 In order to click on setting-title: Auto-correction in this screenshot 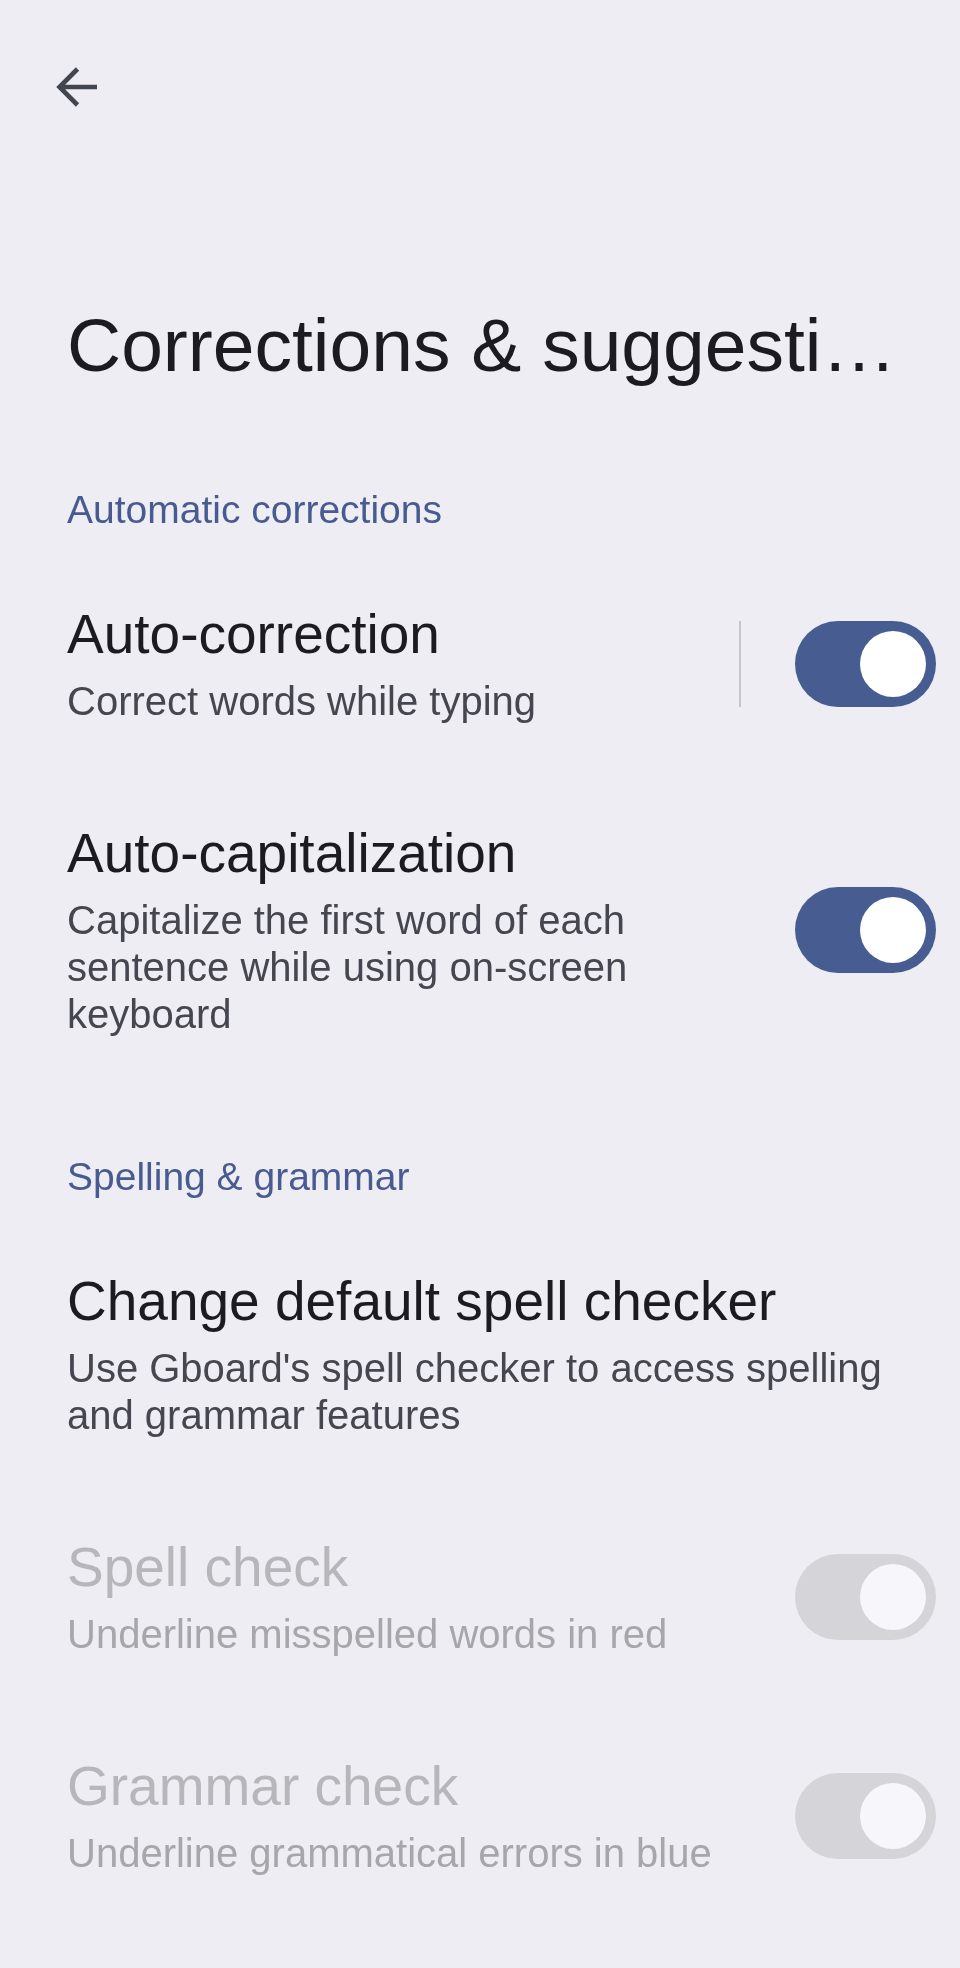, I will do `click(253, 634)`.